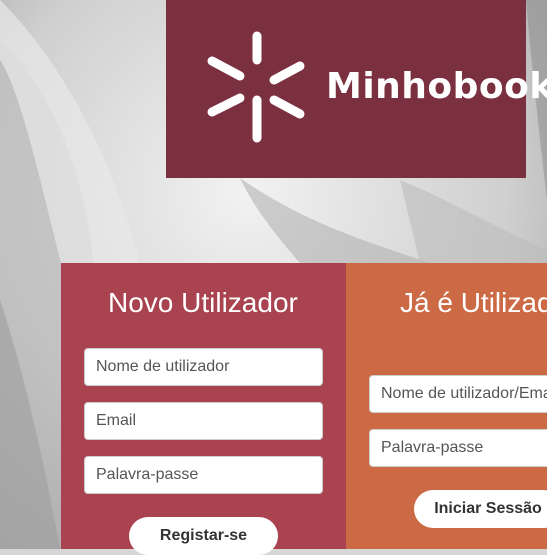 The image size is (547, 555). I want to click on signup-username-input, so click(203, 367).